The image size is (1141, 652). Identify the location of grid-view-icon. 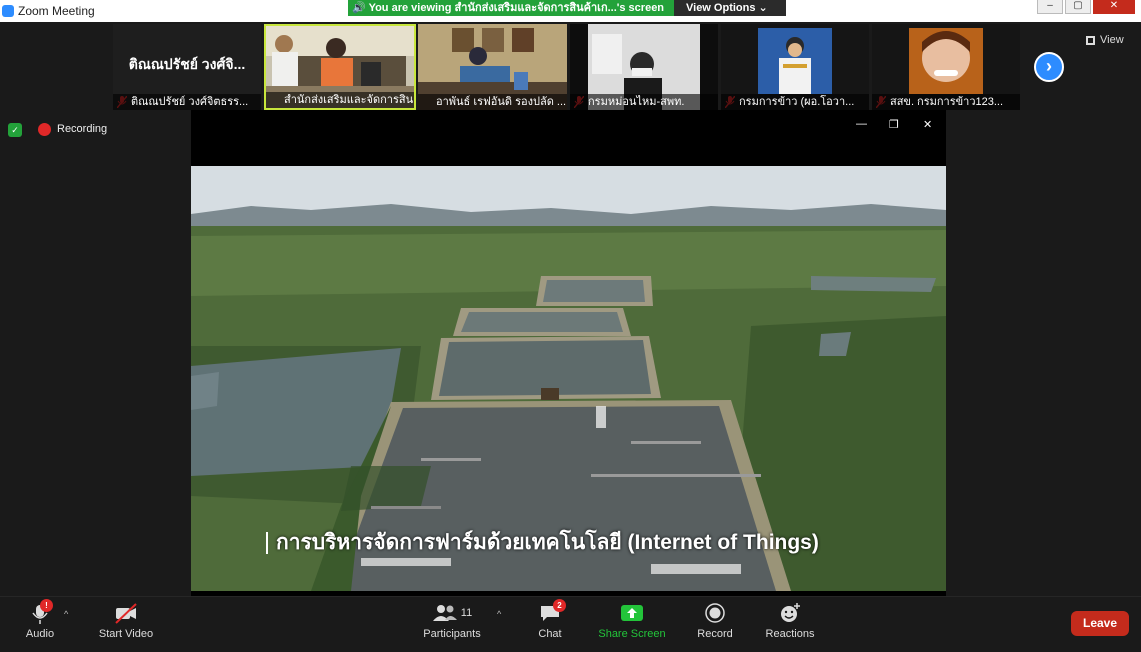
(1090, 40).